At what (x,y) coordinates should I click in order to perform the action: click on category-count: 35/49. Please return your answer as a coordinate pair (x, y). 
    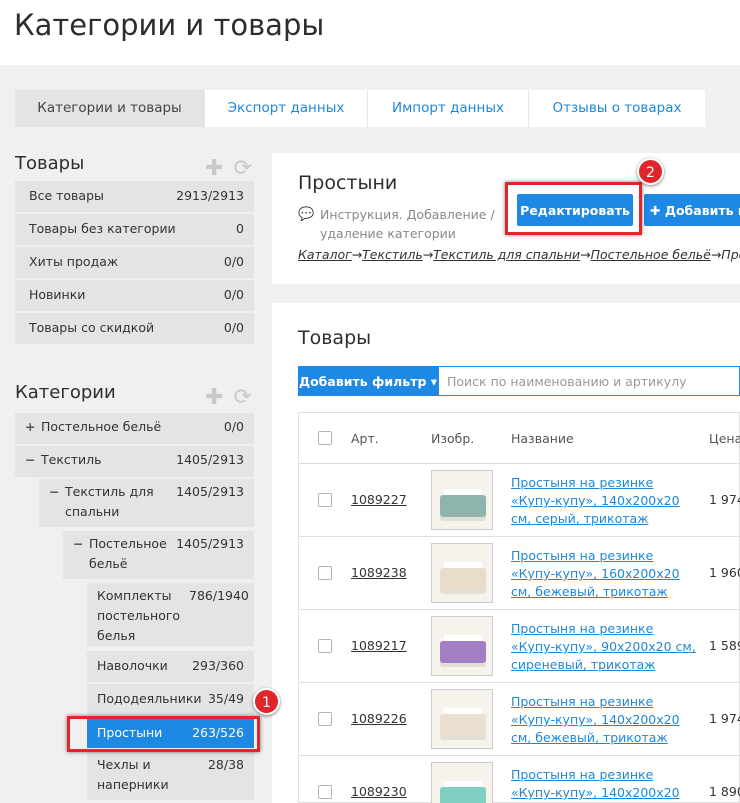
    Looking at the image, I should click on (225, 698).